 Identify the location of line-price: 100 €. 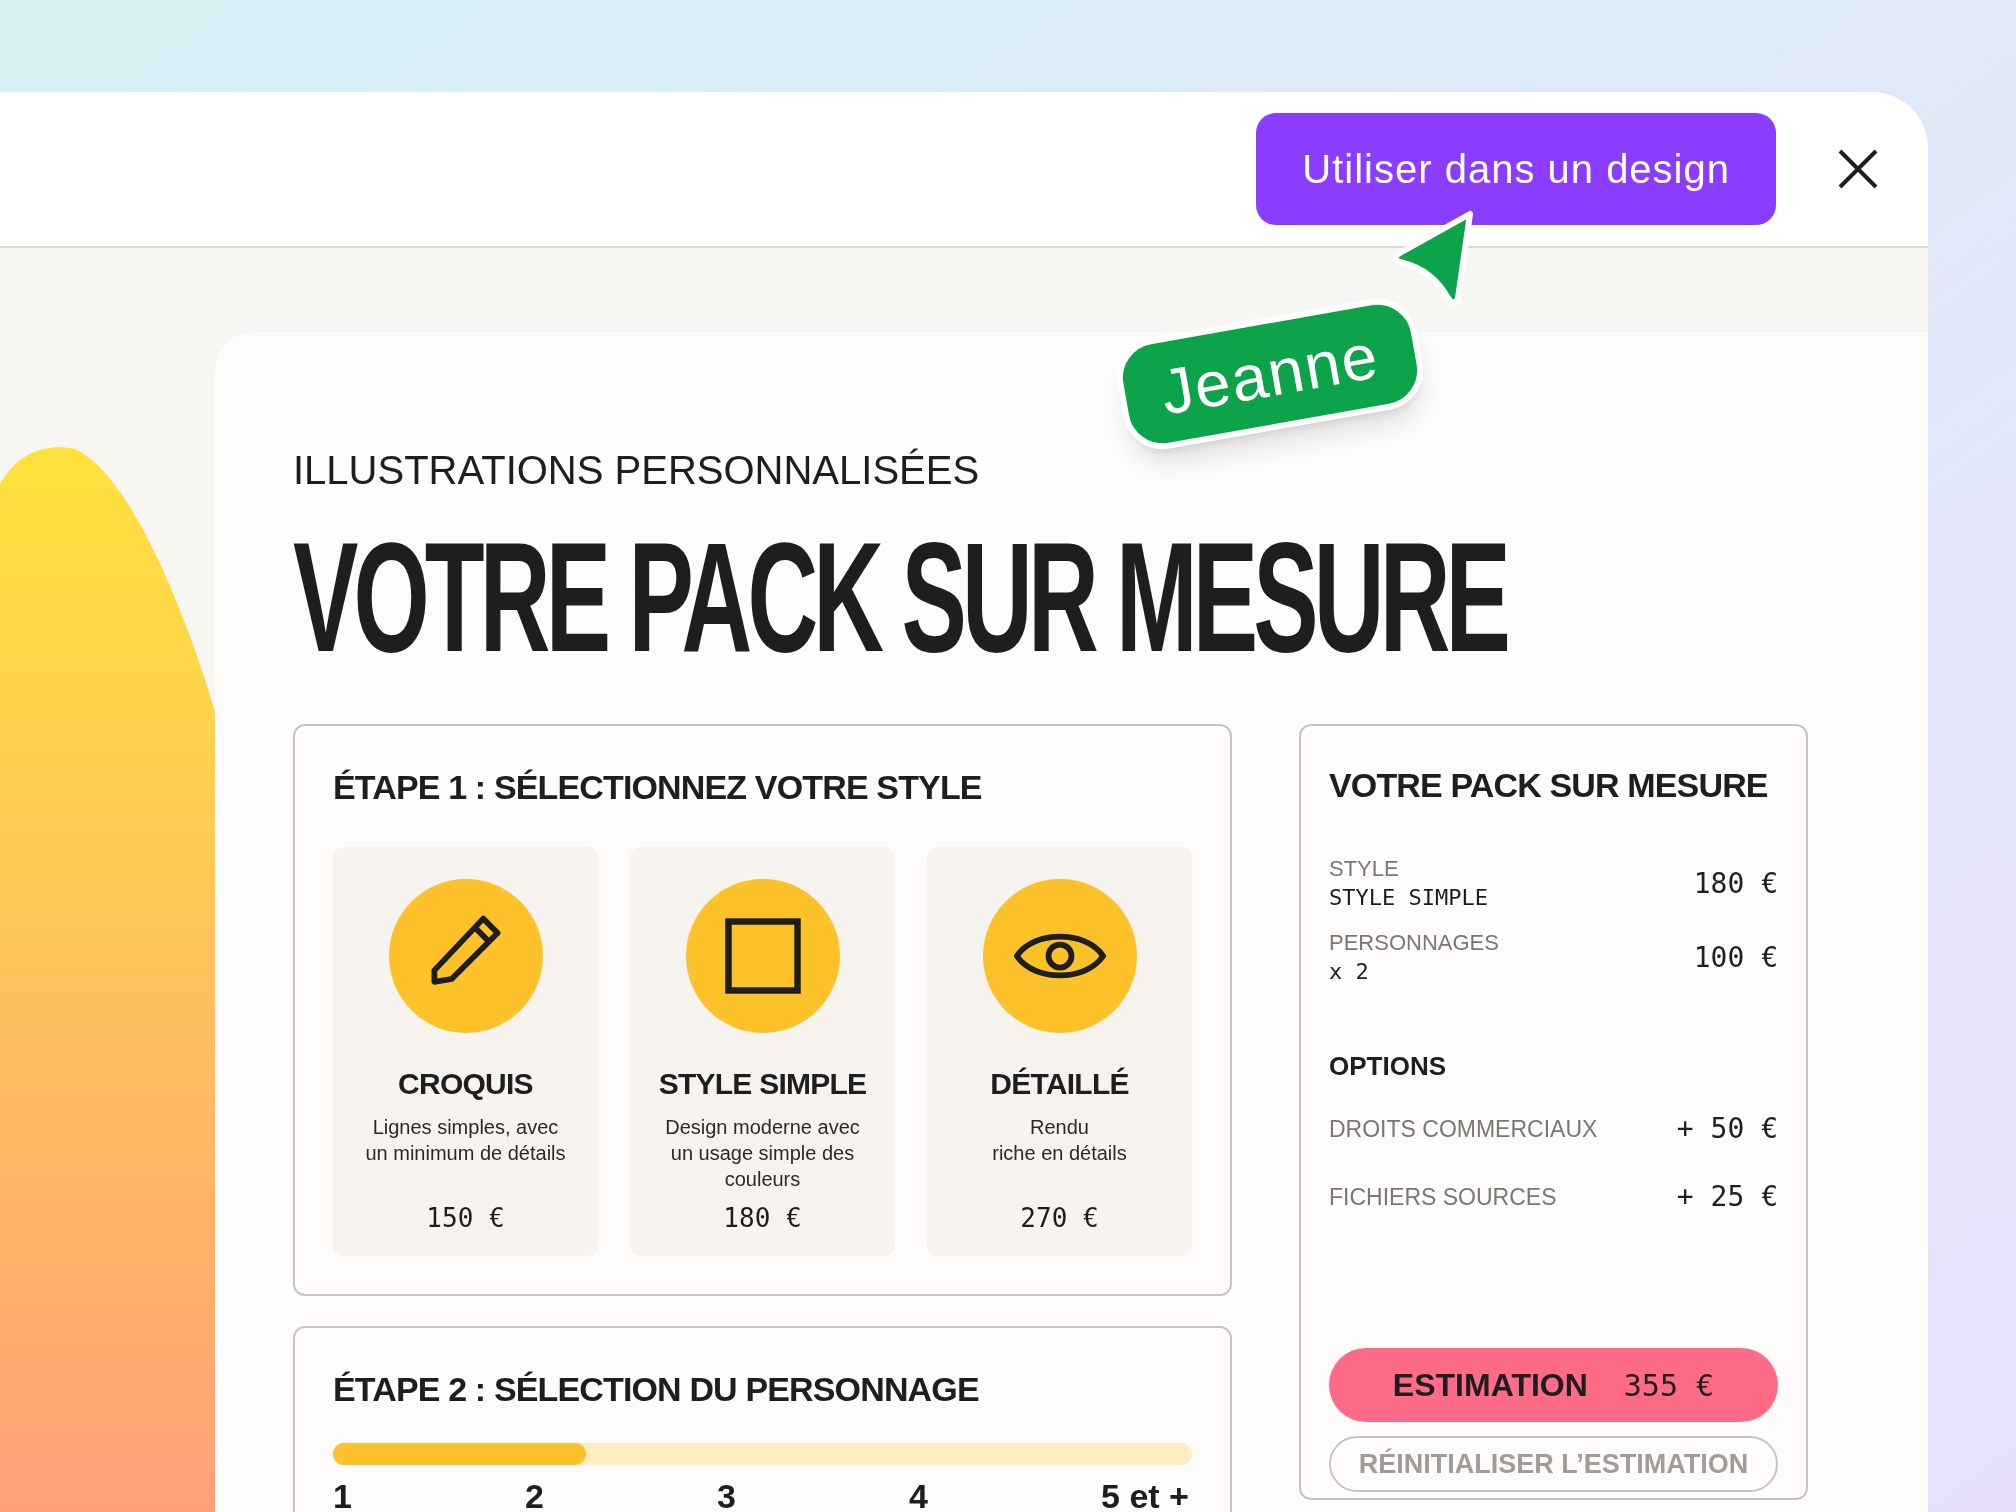
(1735, 958).